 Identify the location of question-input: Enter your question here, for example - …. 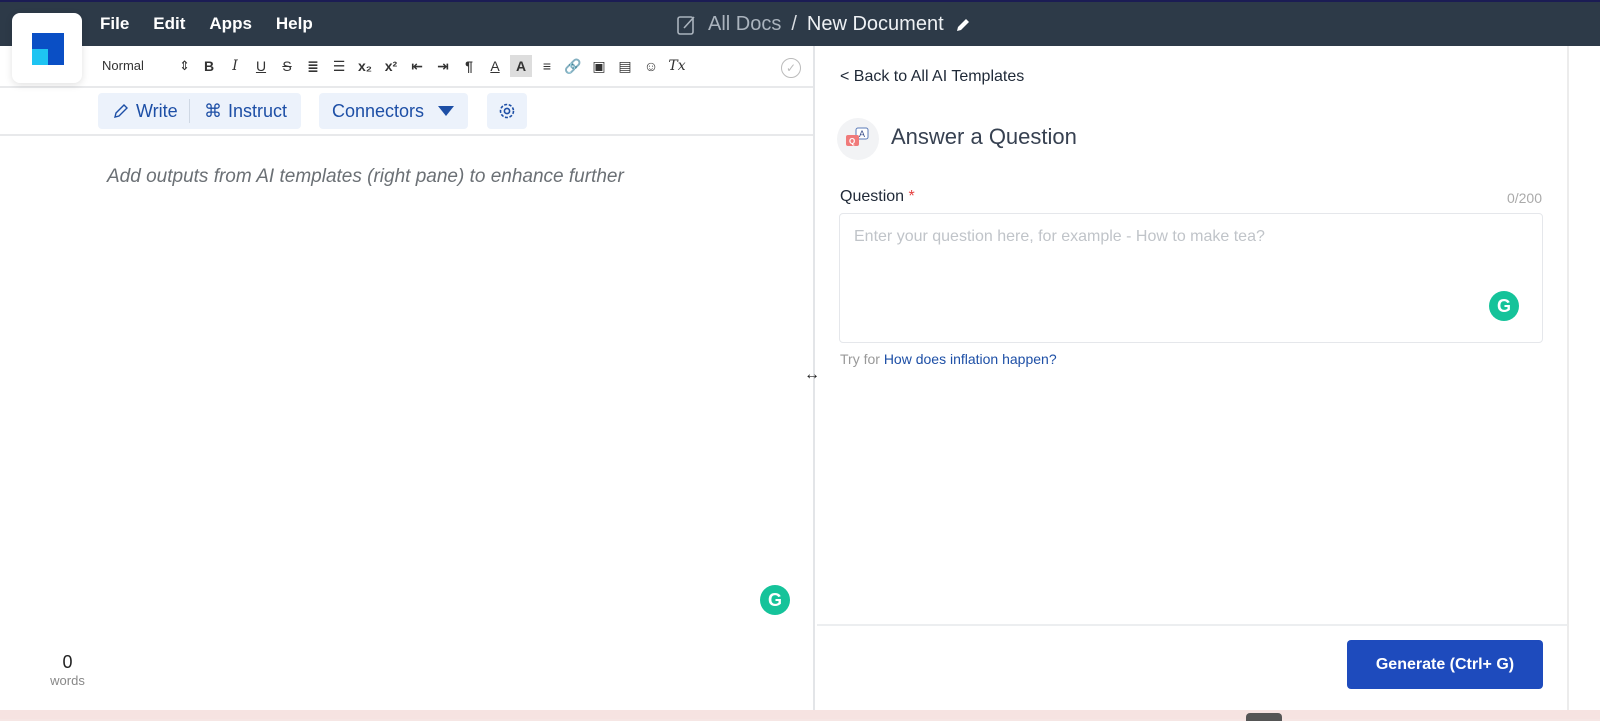
(1191, 278).